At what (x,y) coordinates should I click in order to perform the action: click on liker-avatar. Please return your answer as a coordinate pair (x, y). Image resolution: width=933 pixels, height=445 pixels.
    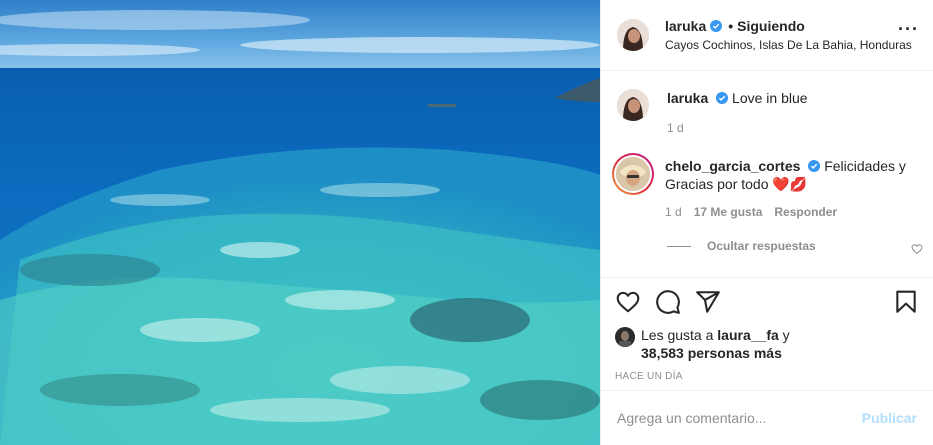
    Looking at the image, I should click on (625, 337).